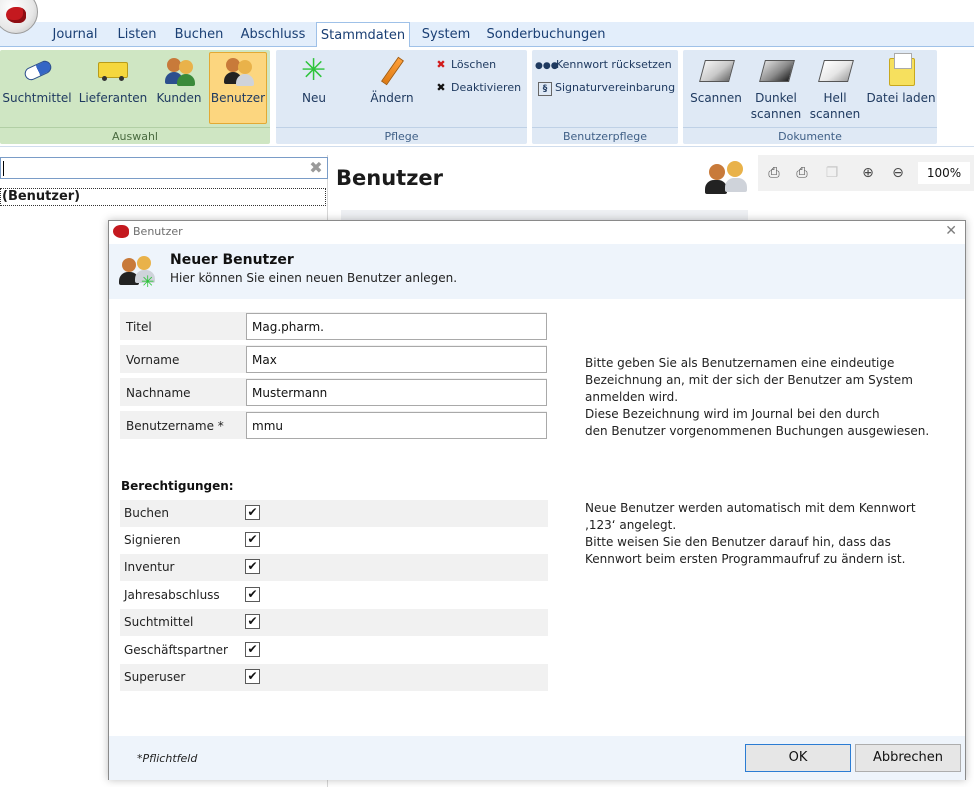 This screenshot has width=974, height=787. Describe the element at coordinates (155, 677) in the screenshot. I see `permission-label: Superuser` at that location.